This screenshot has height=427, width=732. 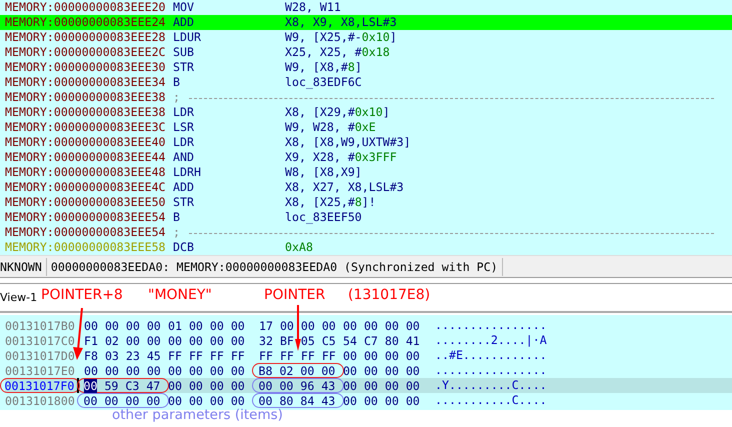 I want to click on code-line: MEMORY:00000000083EEE50 STR X8, [X25,#8]!, so click(x=366, y=202).